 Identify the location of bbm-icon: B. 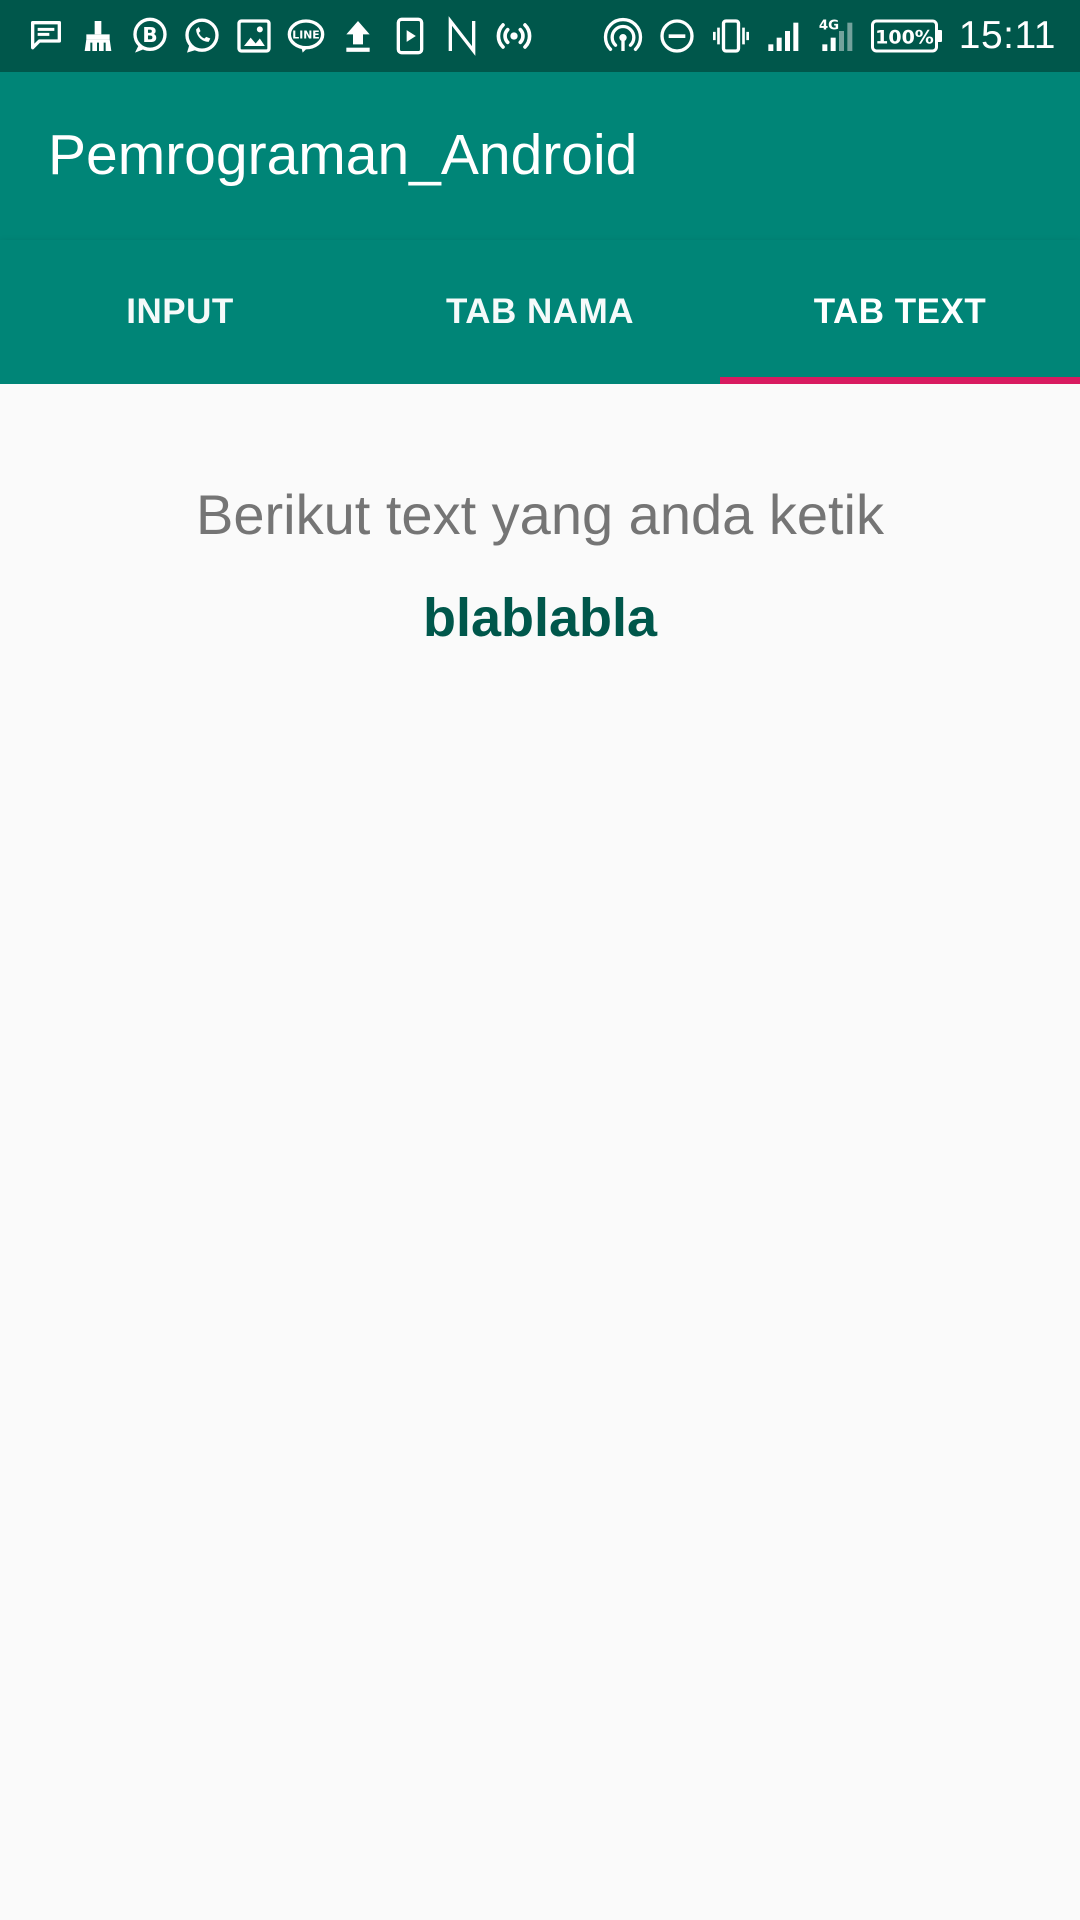
(150, 36).